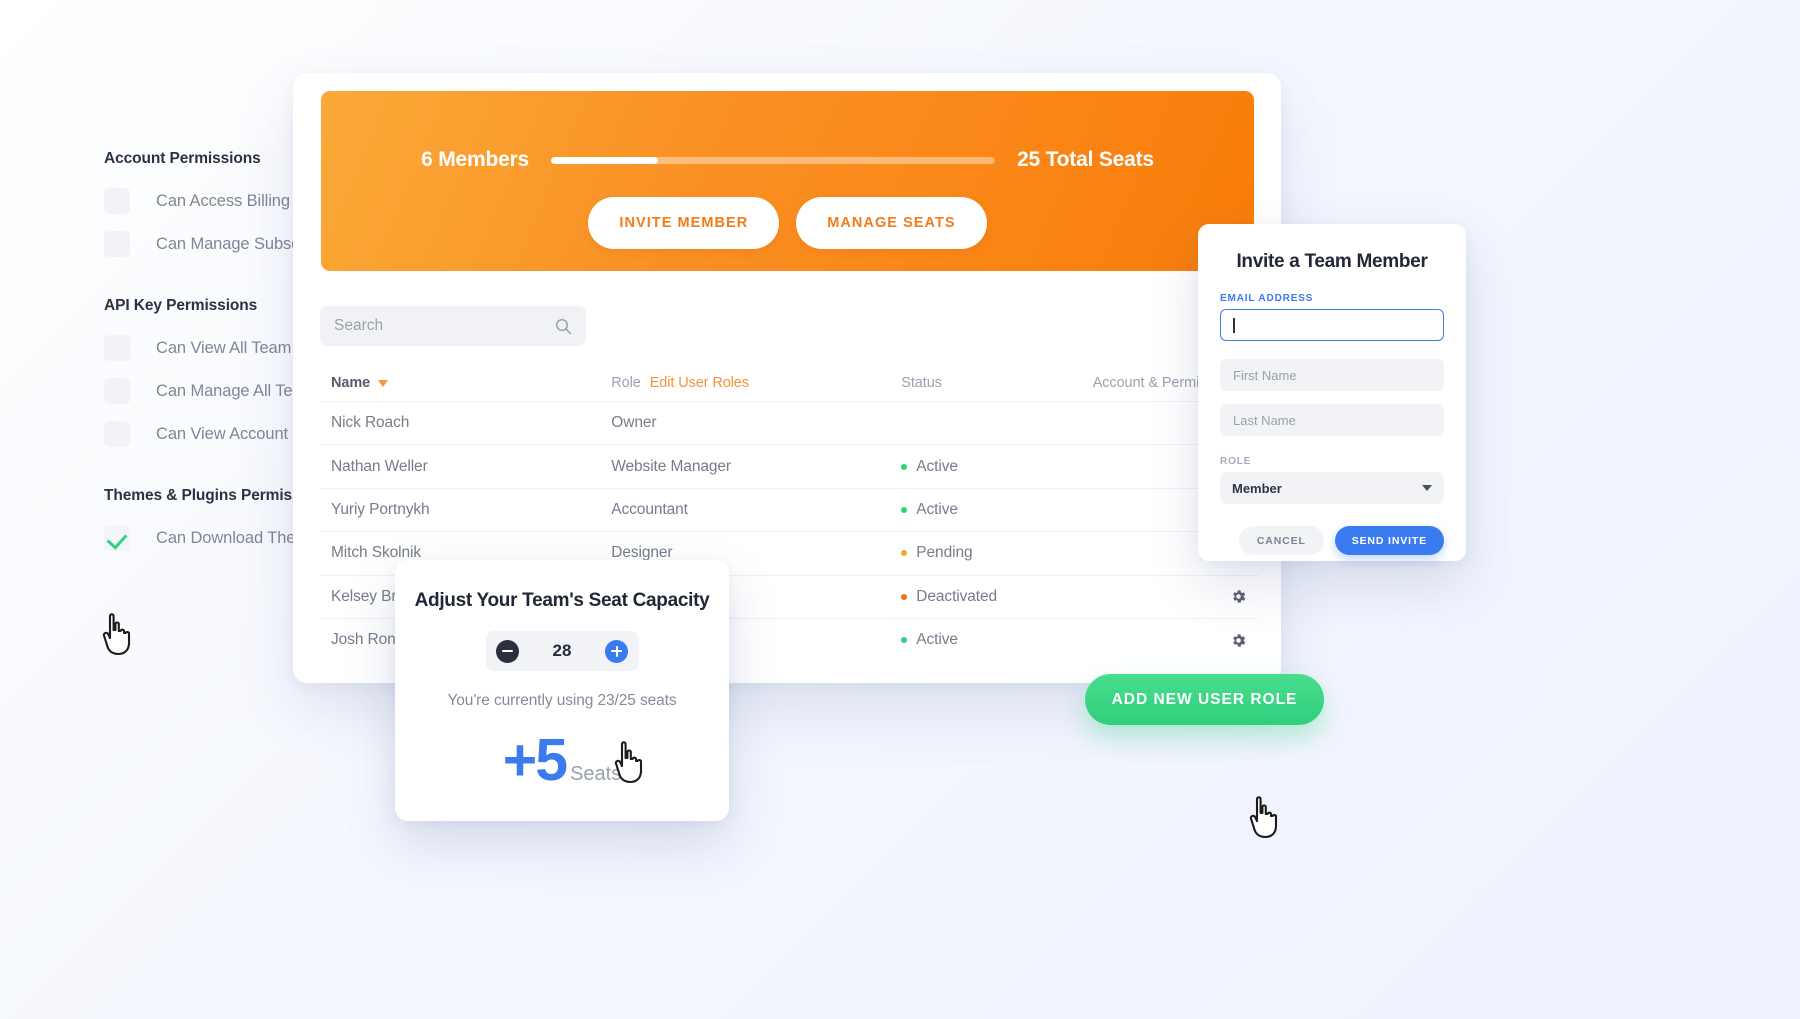 The height and width of the screenshot is (1019, 1800). What do you see at coordinates (626, 383) in the screenshot?
I see `column-header-role-label: Role` at bounding box center [626, 383].